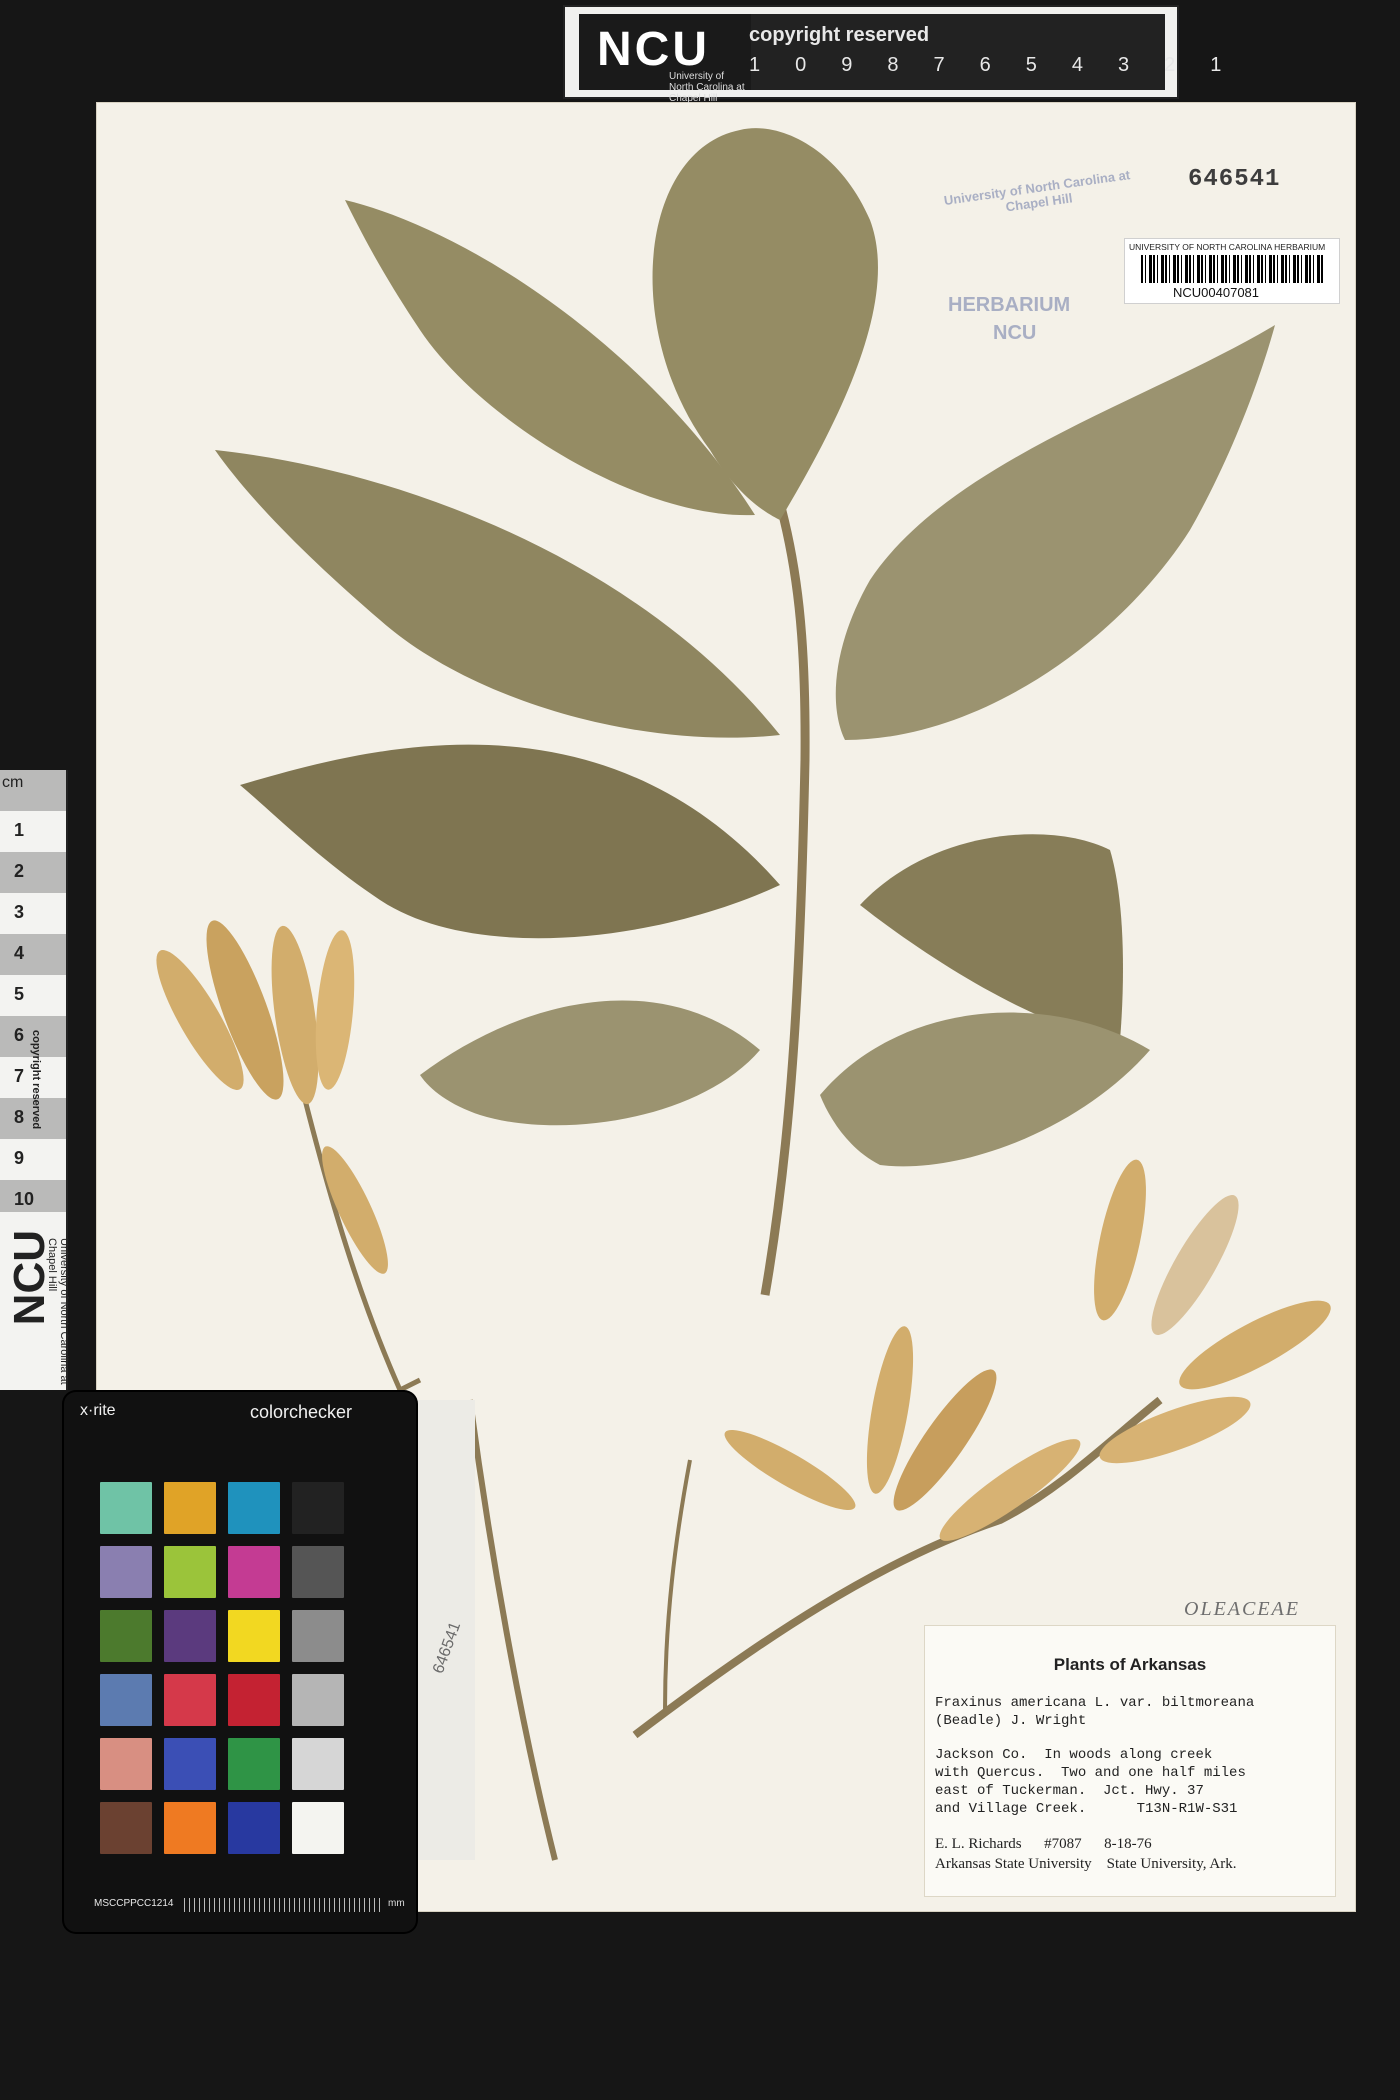 This screenshot has width=1400, height=2100. I want to click on leaflet-lower-right, so click(985, 1089).